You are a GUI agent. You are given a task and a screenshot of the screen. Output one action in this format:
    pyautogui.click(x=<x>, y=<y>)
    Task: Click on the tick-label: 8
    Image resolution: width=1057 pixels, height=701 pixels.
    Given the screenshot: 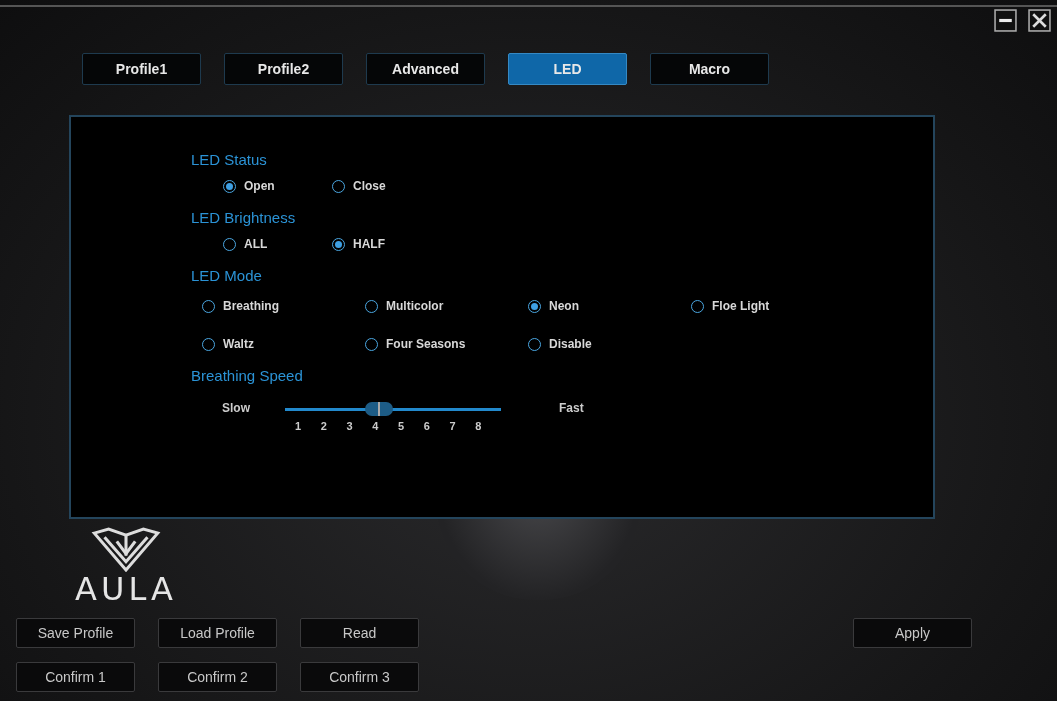 What is the action you would take?
    pyautogui.click(x=479, y=426)
    